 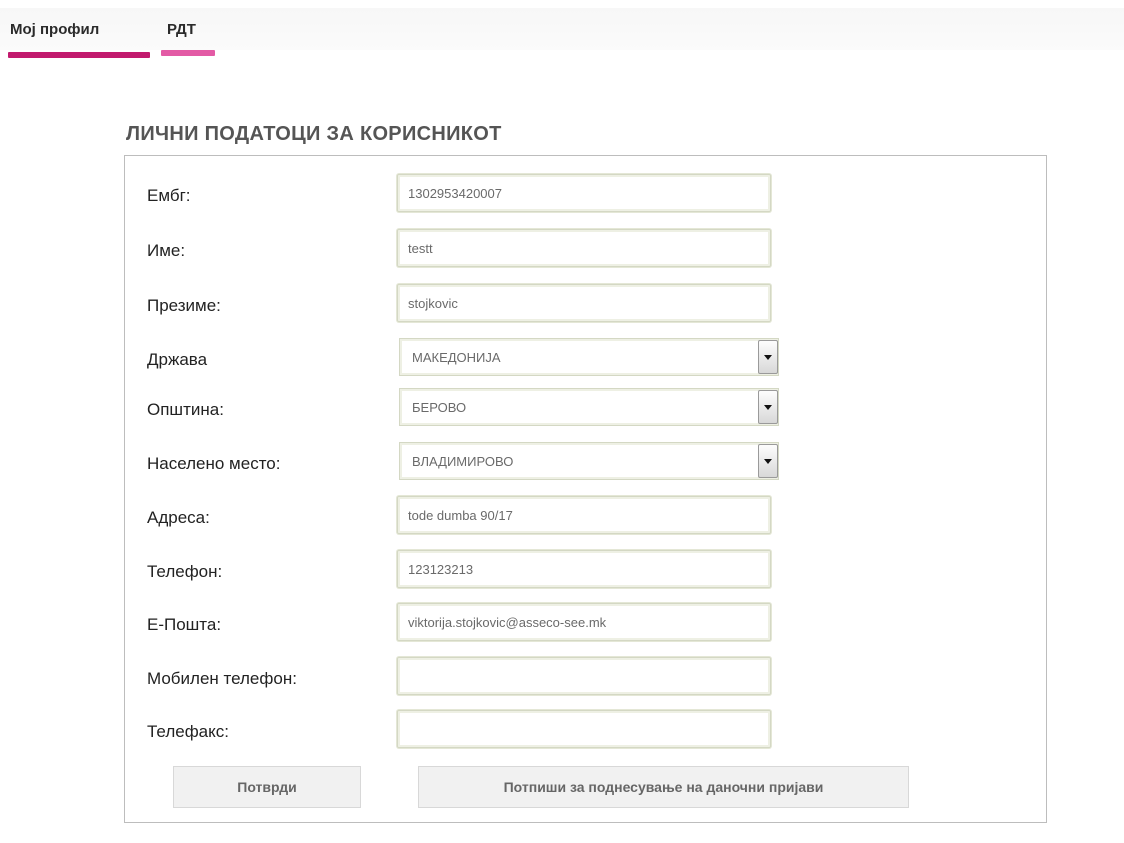 I want to click on telefon-label: Телефон:, so click(x=185, y=571).